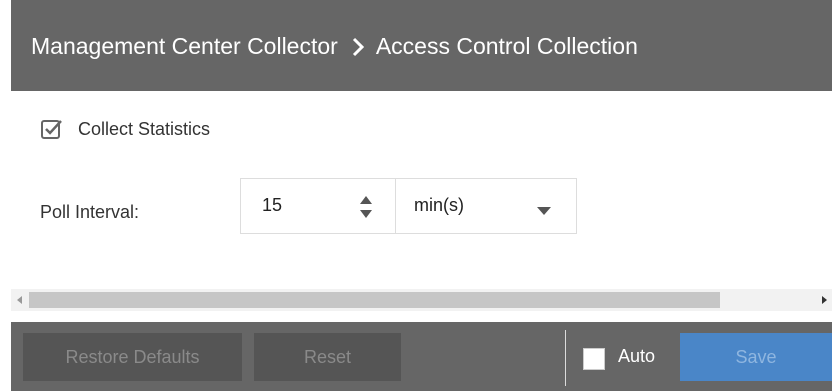  What do you see at coordinates (366, 207) in the screenshot?
I see `spinner-icon` at bounding box center [366, 207].